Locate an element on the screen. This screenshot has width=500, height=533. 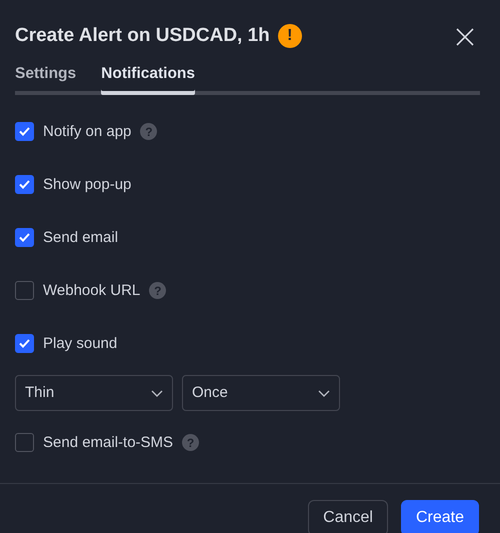
dropdown: Thin is located at coordinates (94, 393).